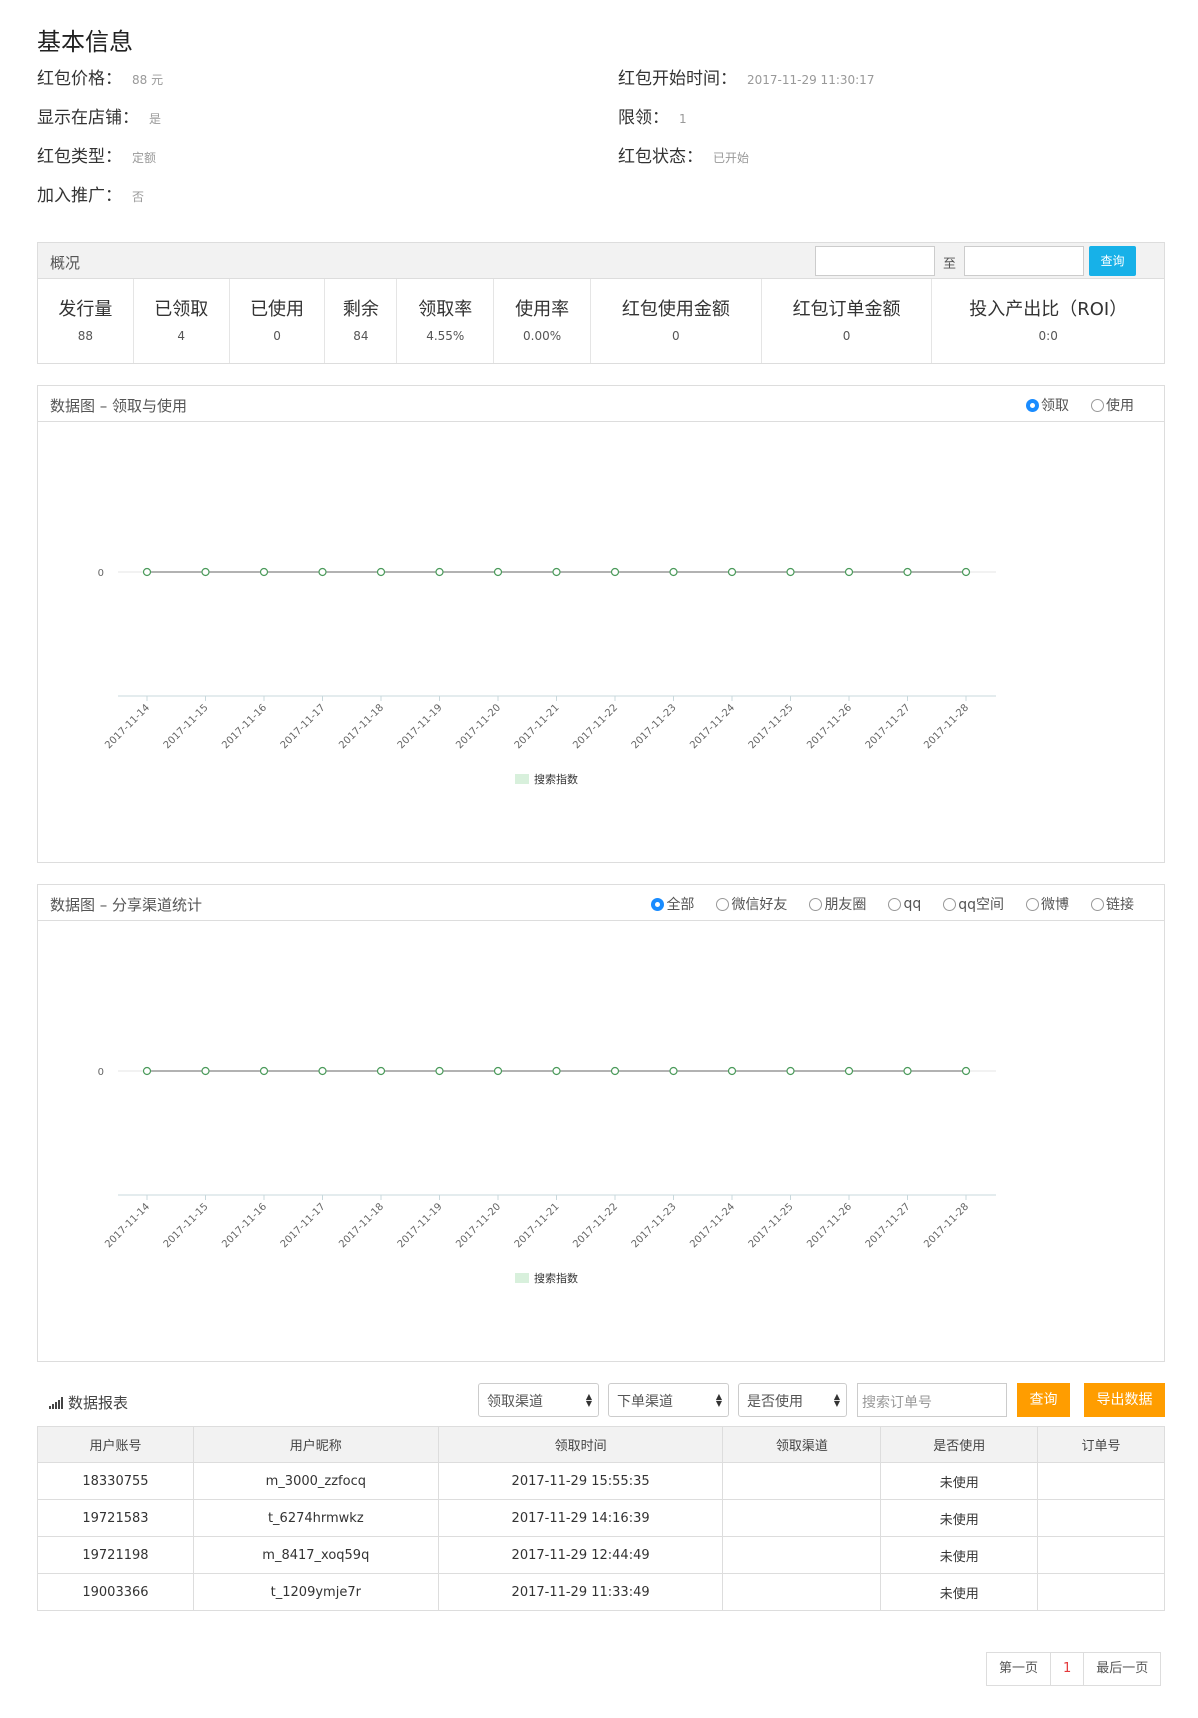 Image resolution: width=1198 pixels, height=1718 pixels. I want to click on end-date-input, so click(1024, 261).